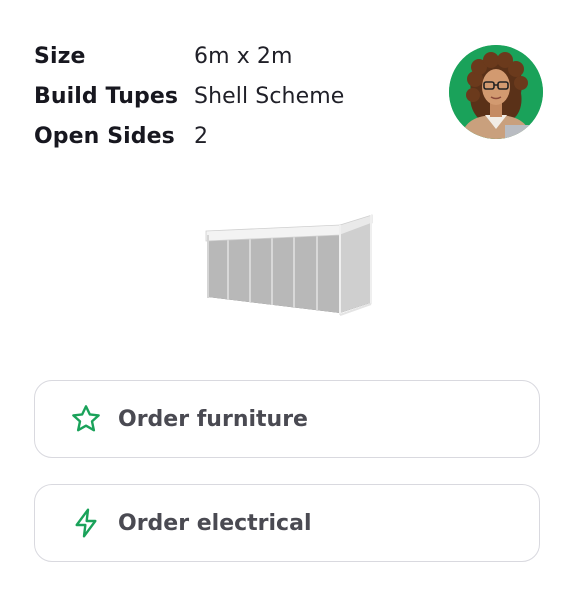  I want to click on shell-scheme-booth-icon, so click(289, 265).